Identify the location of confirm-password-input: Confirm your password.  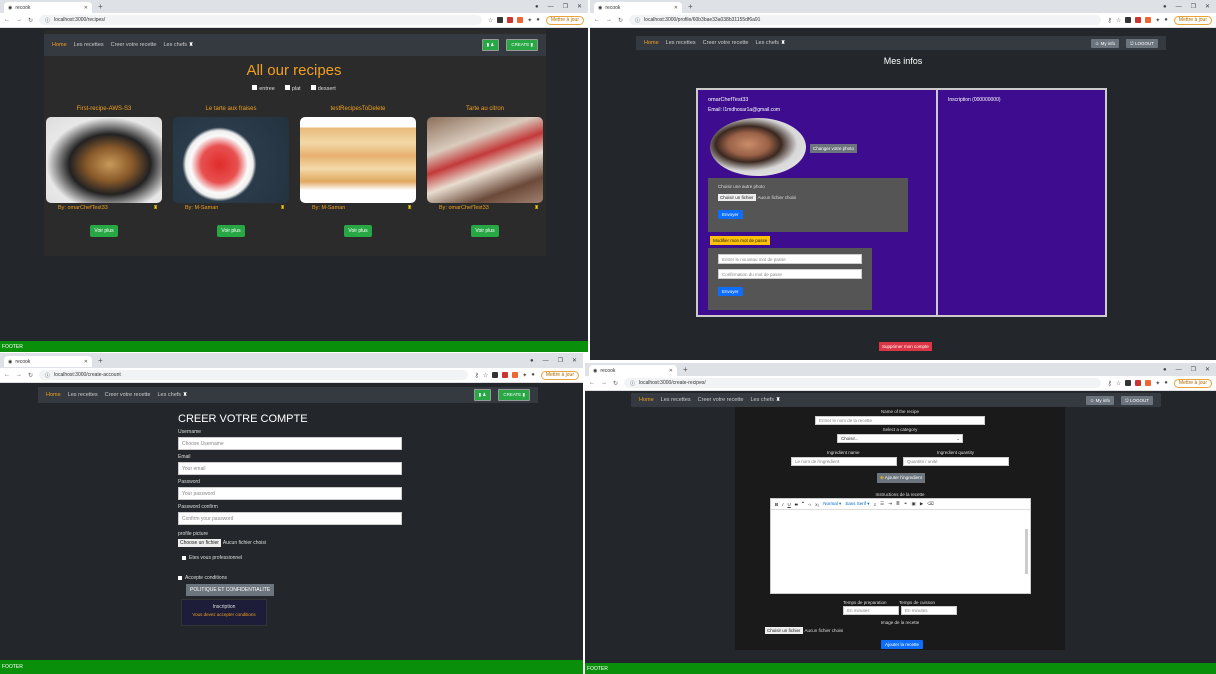
(290, 518).